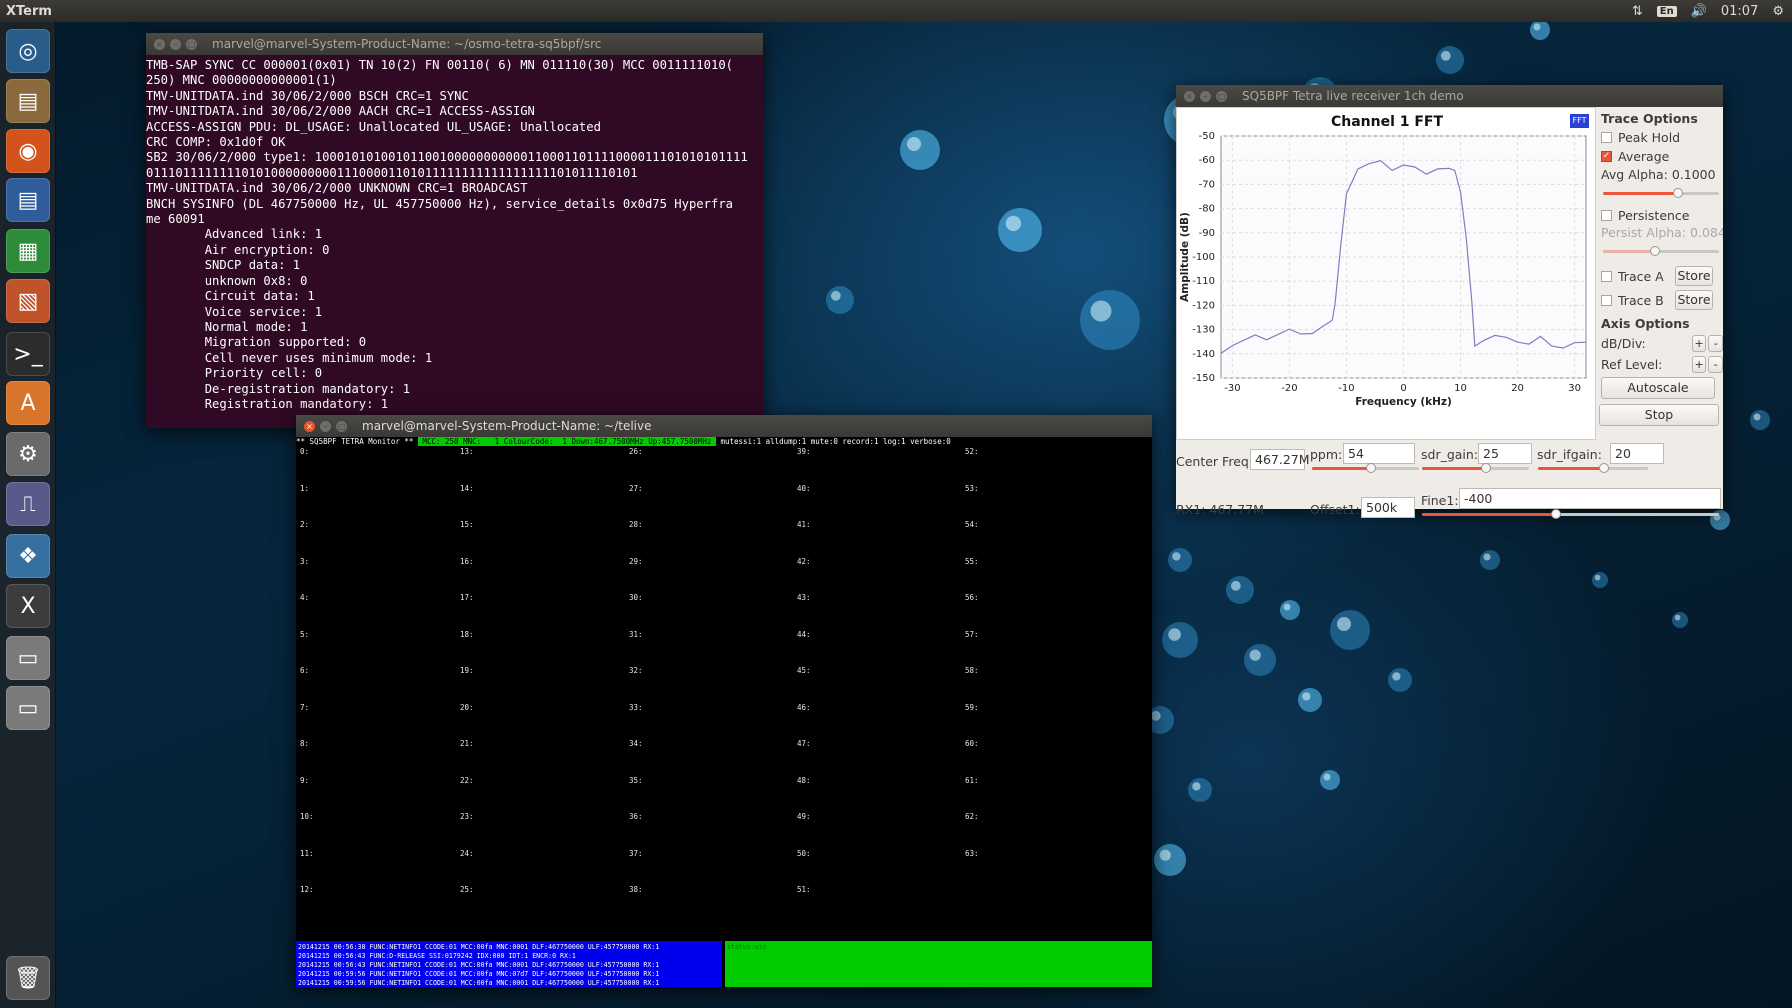  What do you see at coordinates (1570, 514) in the screenshot?
I see `fine1-slider` at bounding box center [1570, 514].